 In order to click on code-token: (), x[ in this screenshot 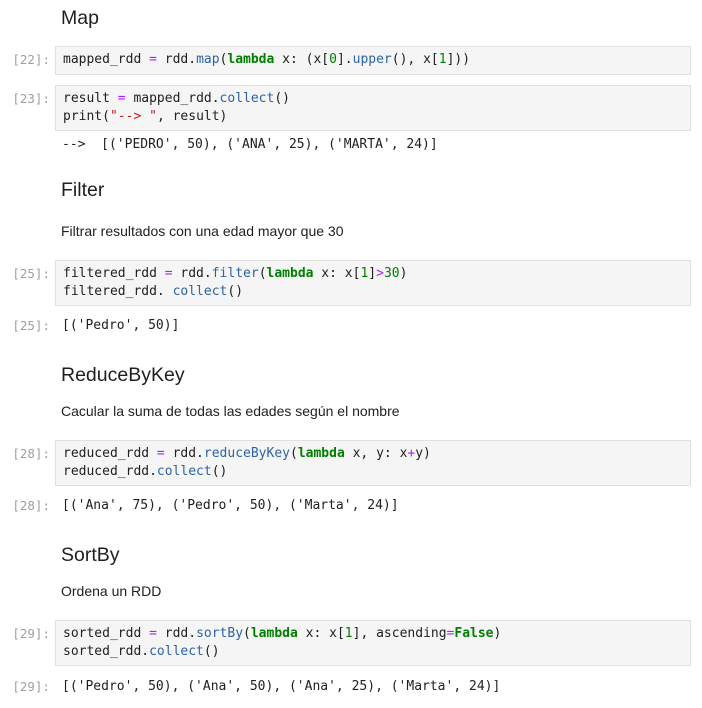, I will do `click(415, 59)`.